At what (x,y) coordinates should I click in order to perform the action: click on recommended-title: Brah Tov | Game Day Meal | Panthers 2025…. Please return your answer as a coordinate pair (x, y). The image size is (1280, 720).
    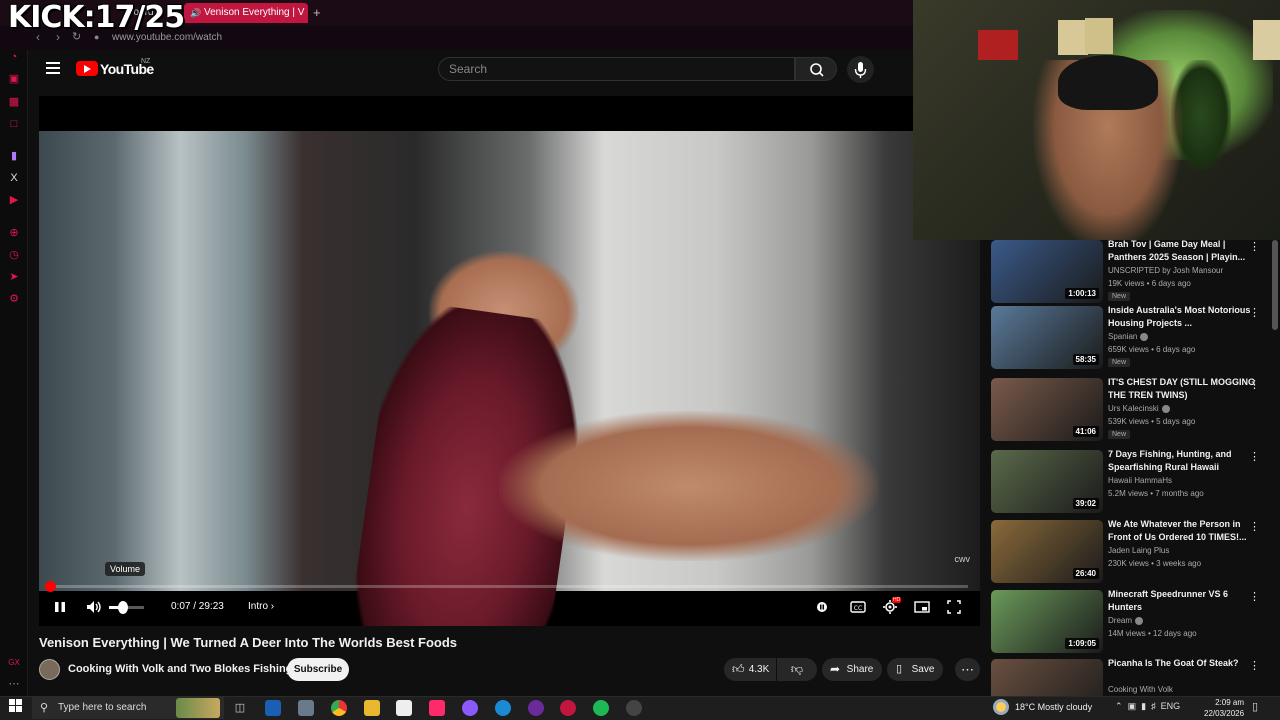
    Looking at the image, I should click on (1183, 252).